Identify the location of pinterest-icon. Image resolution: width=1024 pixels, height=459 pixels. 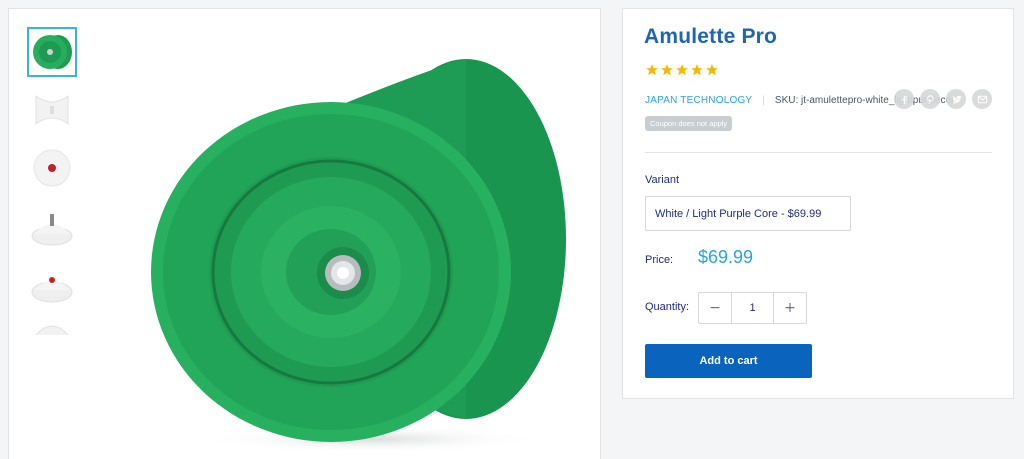
(930, 99).